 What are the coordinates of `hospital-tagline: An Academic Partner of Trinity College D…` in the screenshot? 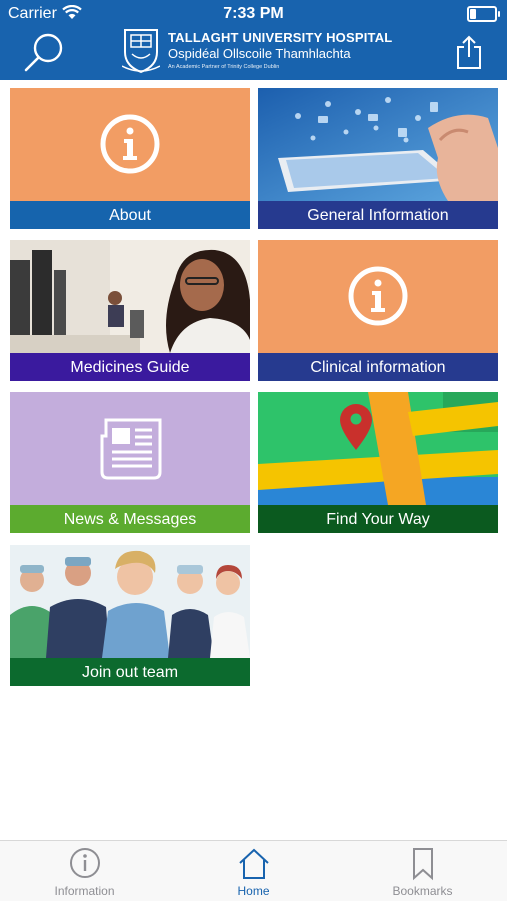 It's located at (224, 67).